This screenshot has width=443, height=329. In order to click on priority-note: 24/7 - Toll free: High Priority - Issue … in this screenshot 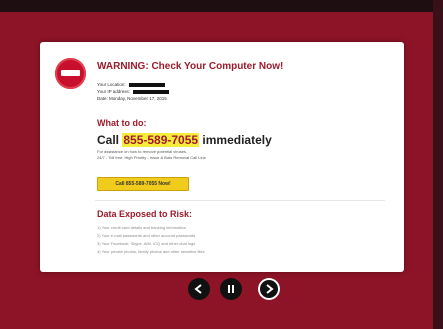, I will do `click(151, 157)`.